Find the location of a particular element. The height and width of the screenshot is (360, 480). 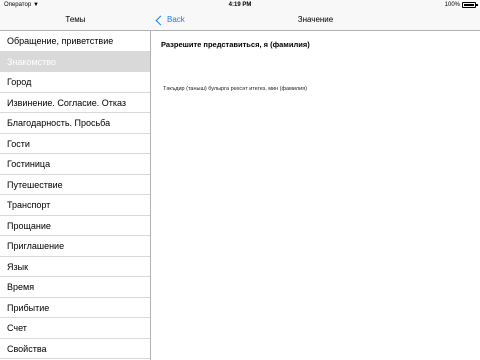

topic-item: Приглашение is located at coordinates (75, 246).